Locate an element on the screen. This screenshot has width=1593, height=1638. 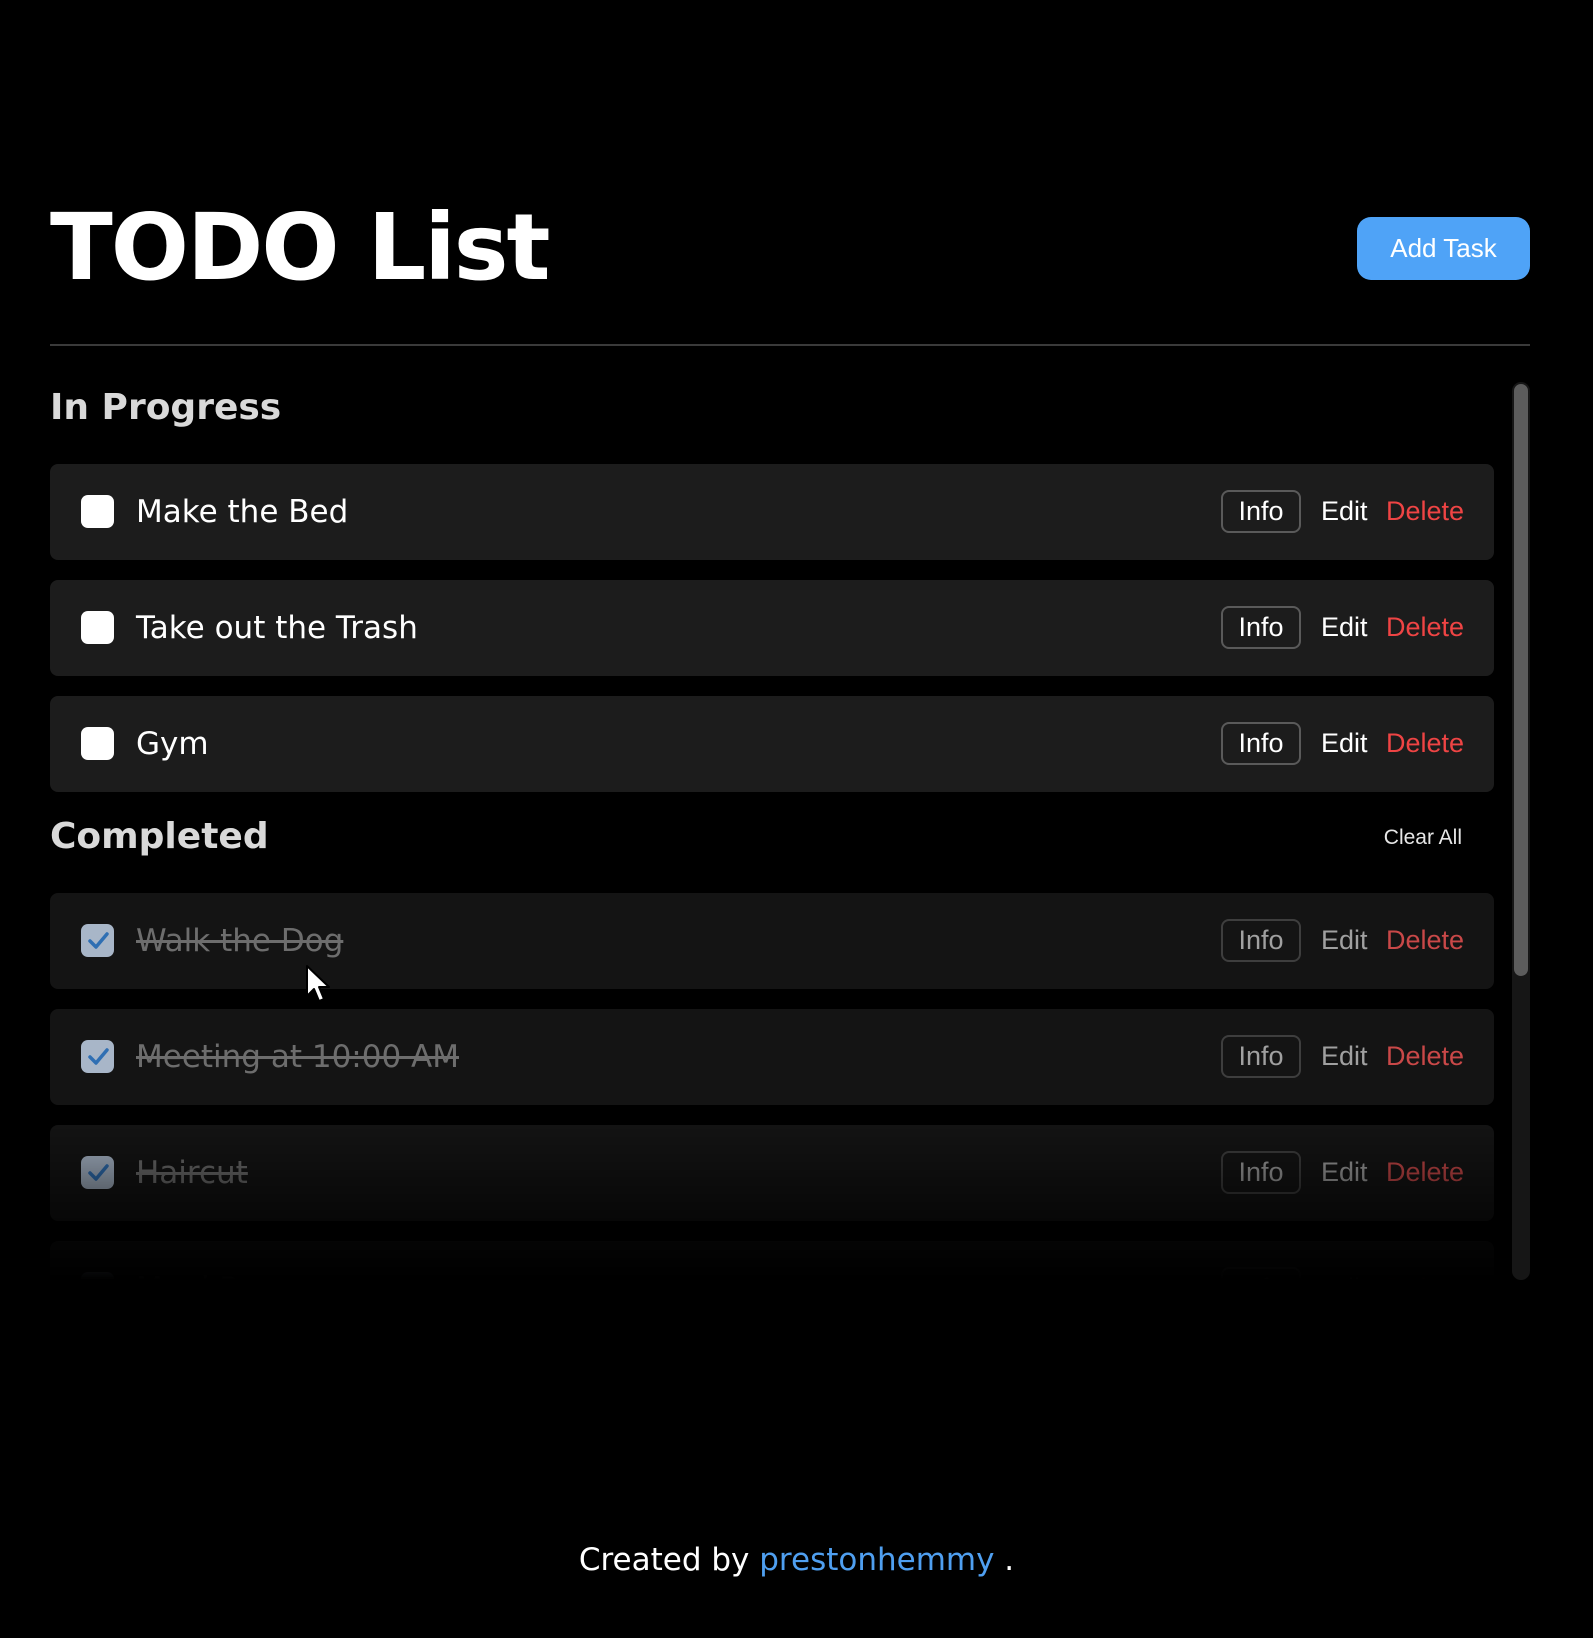
task-item: Gym Info Edit Delete is located at coordinates (772, 744).